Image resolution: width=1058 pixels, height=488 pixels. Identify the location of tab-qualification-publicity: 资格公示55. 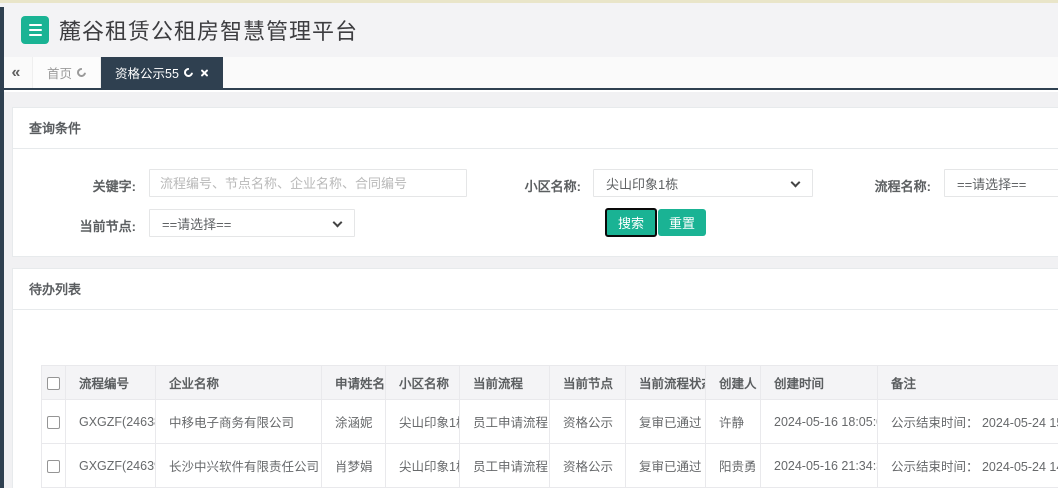
(162, 72).